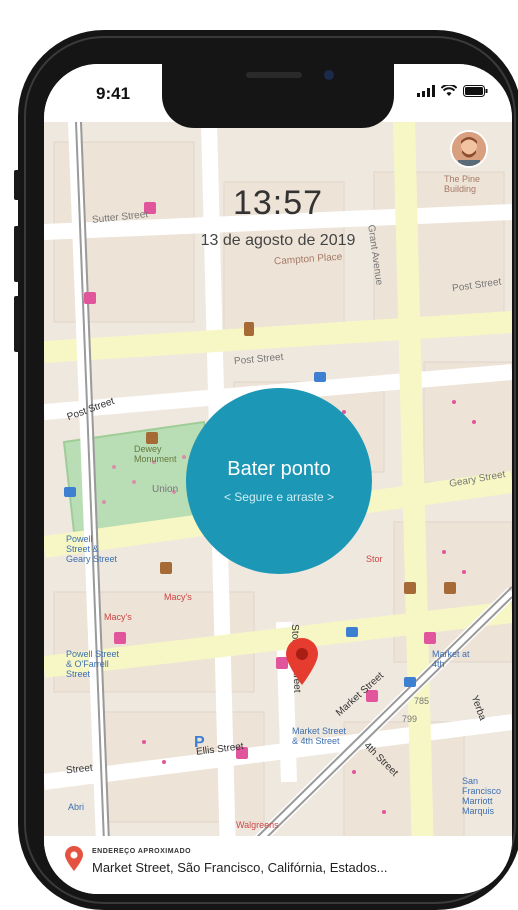 Image resolution: width=518 pixels, height=910 pixels. I want to click on battery-icon, so click(475, 91).